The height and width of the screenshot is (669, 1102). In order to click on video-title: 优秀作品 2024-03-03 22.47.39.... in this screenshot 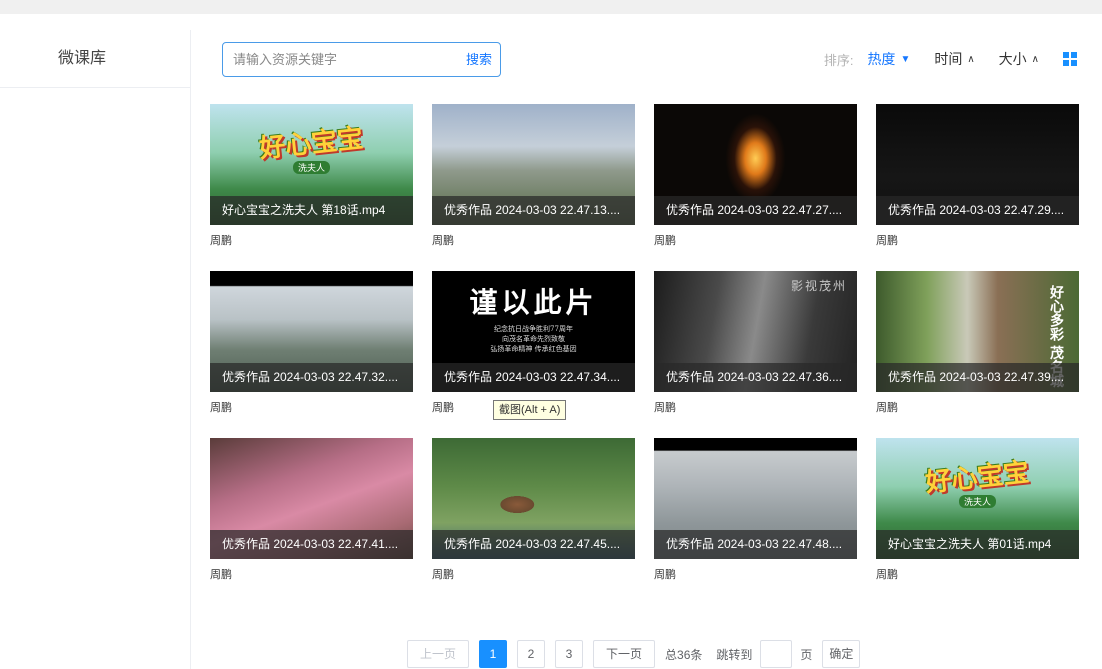, I will do `click(977, 377)`.